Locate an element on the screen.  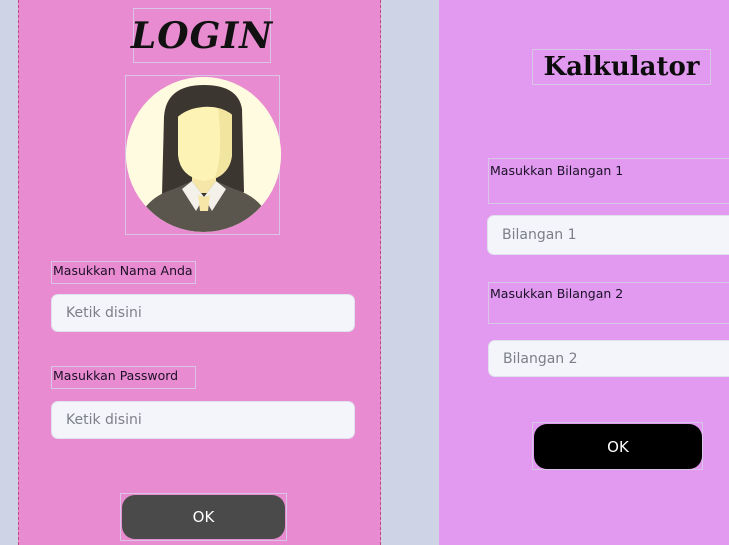
num2-label: Masukkan Bilangan 2 is located at coordinates (557, 293).